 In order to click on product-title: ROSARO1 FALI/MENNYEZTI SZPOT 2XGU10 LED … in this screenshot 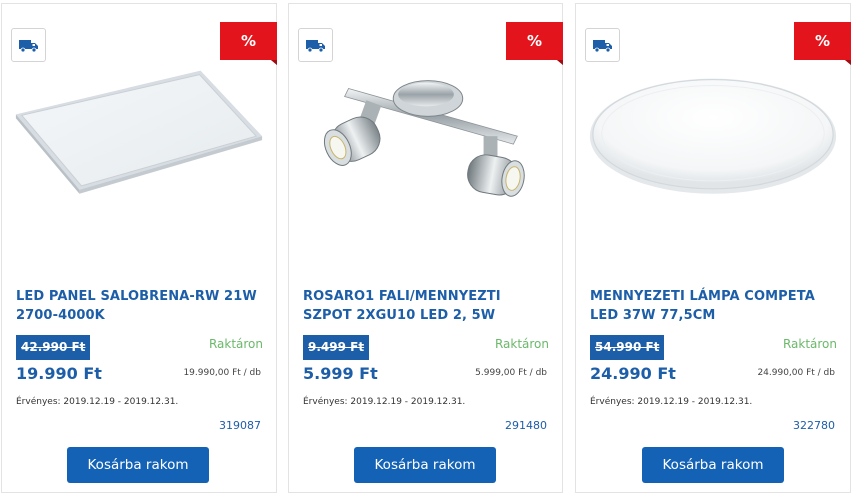, I will do `click(428, 306)`.